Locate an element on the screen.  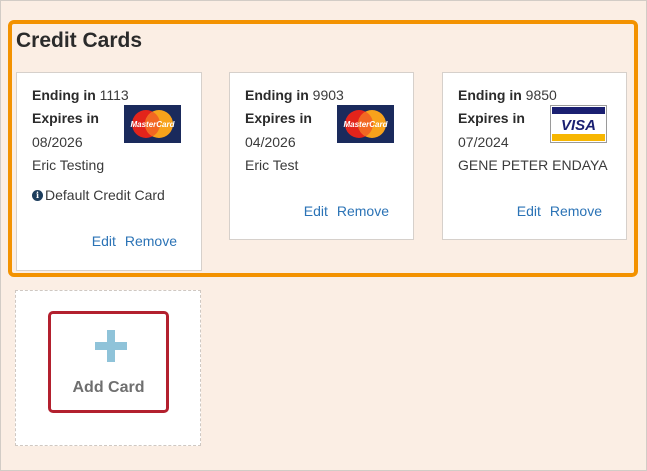
default-card-note: i Default Credit Card is located at coordinates (98, 195).